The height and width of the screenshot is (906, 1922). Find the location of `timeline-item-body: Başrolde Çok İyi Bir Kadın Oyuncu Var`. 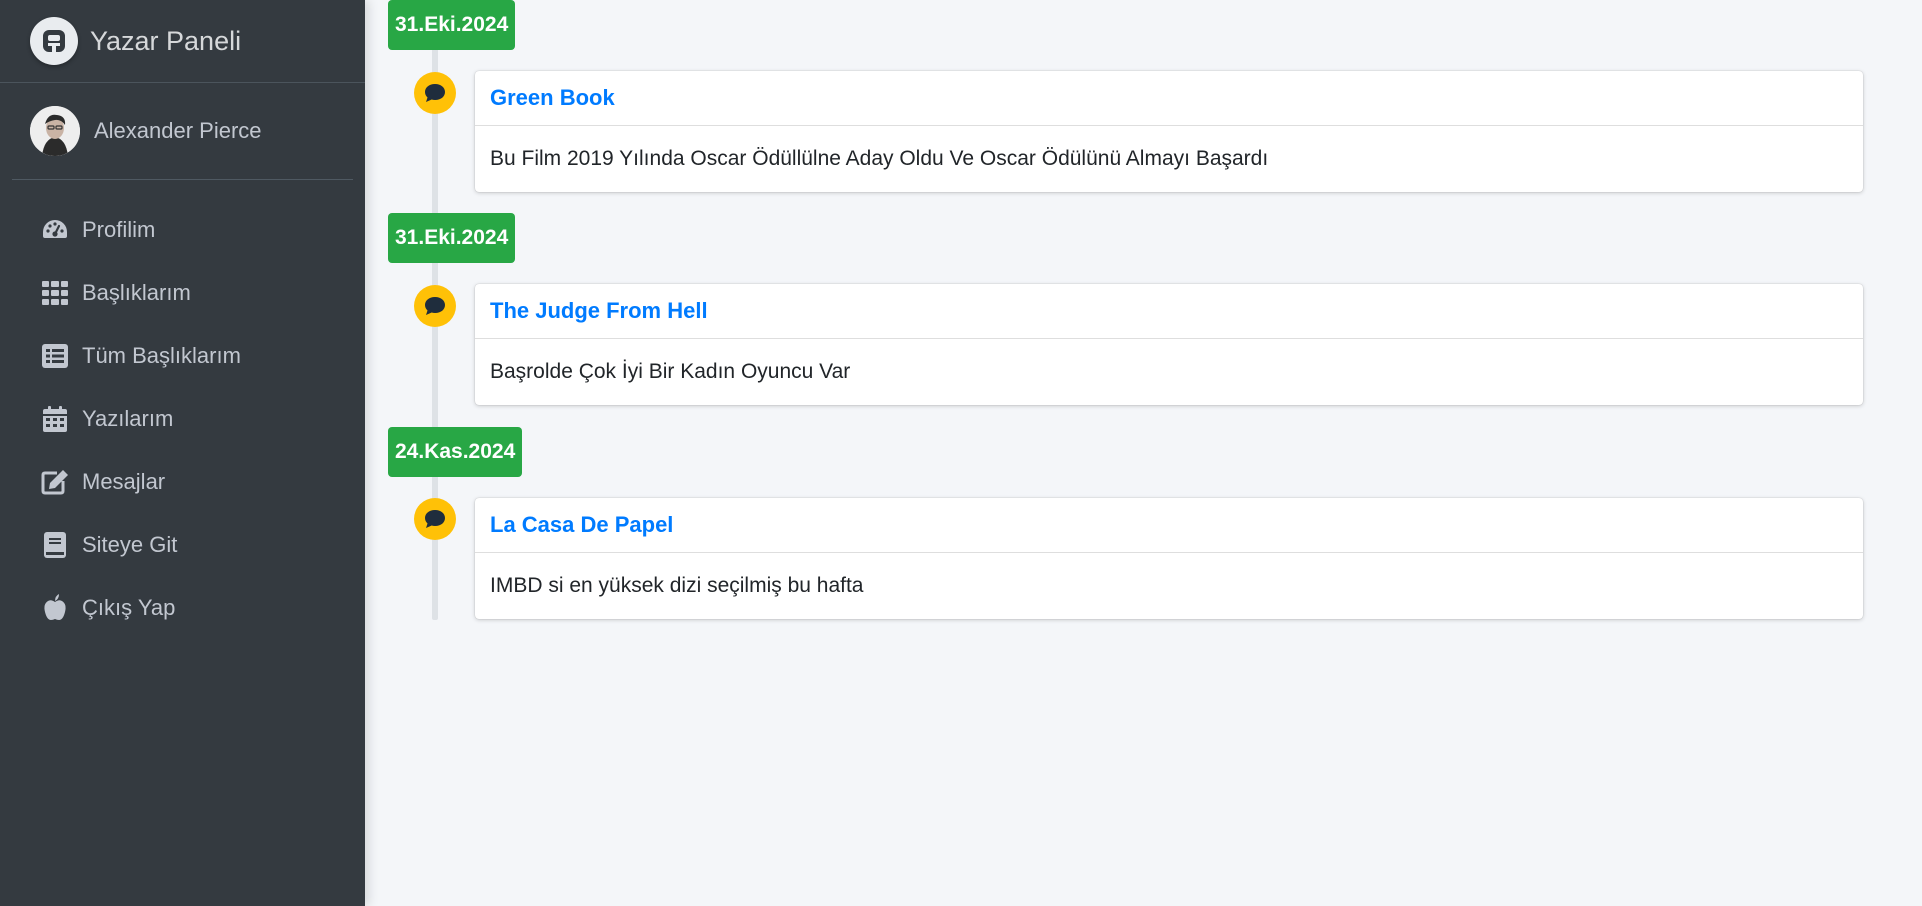

timeline-item-body: Başrolde Çok İyi Bir Kadın Oyuncu Var is located at coordinates (670, 371).